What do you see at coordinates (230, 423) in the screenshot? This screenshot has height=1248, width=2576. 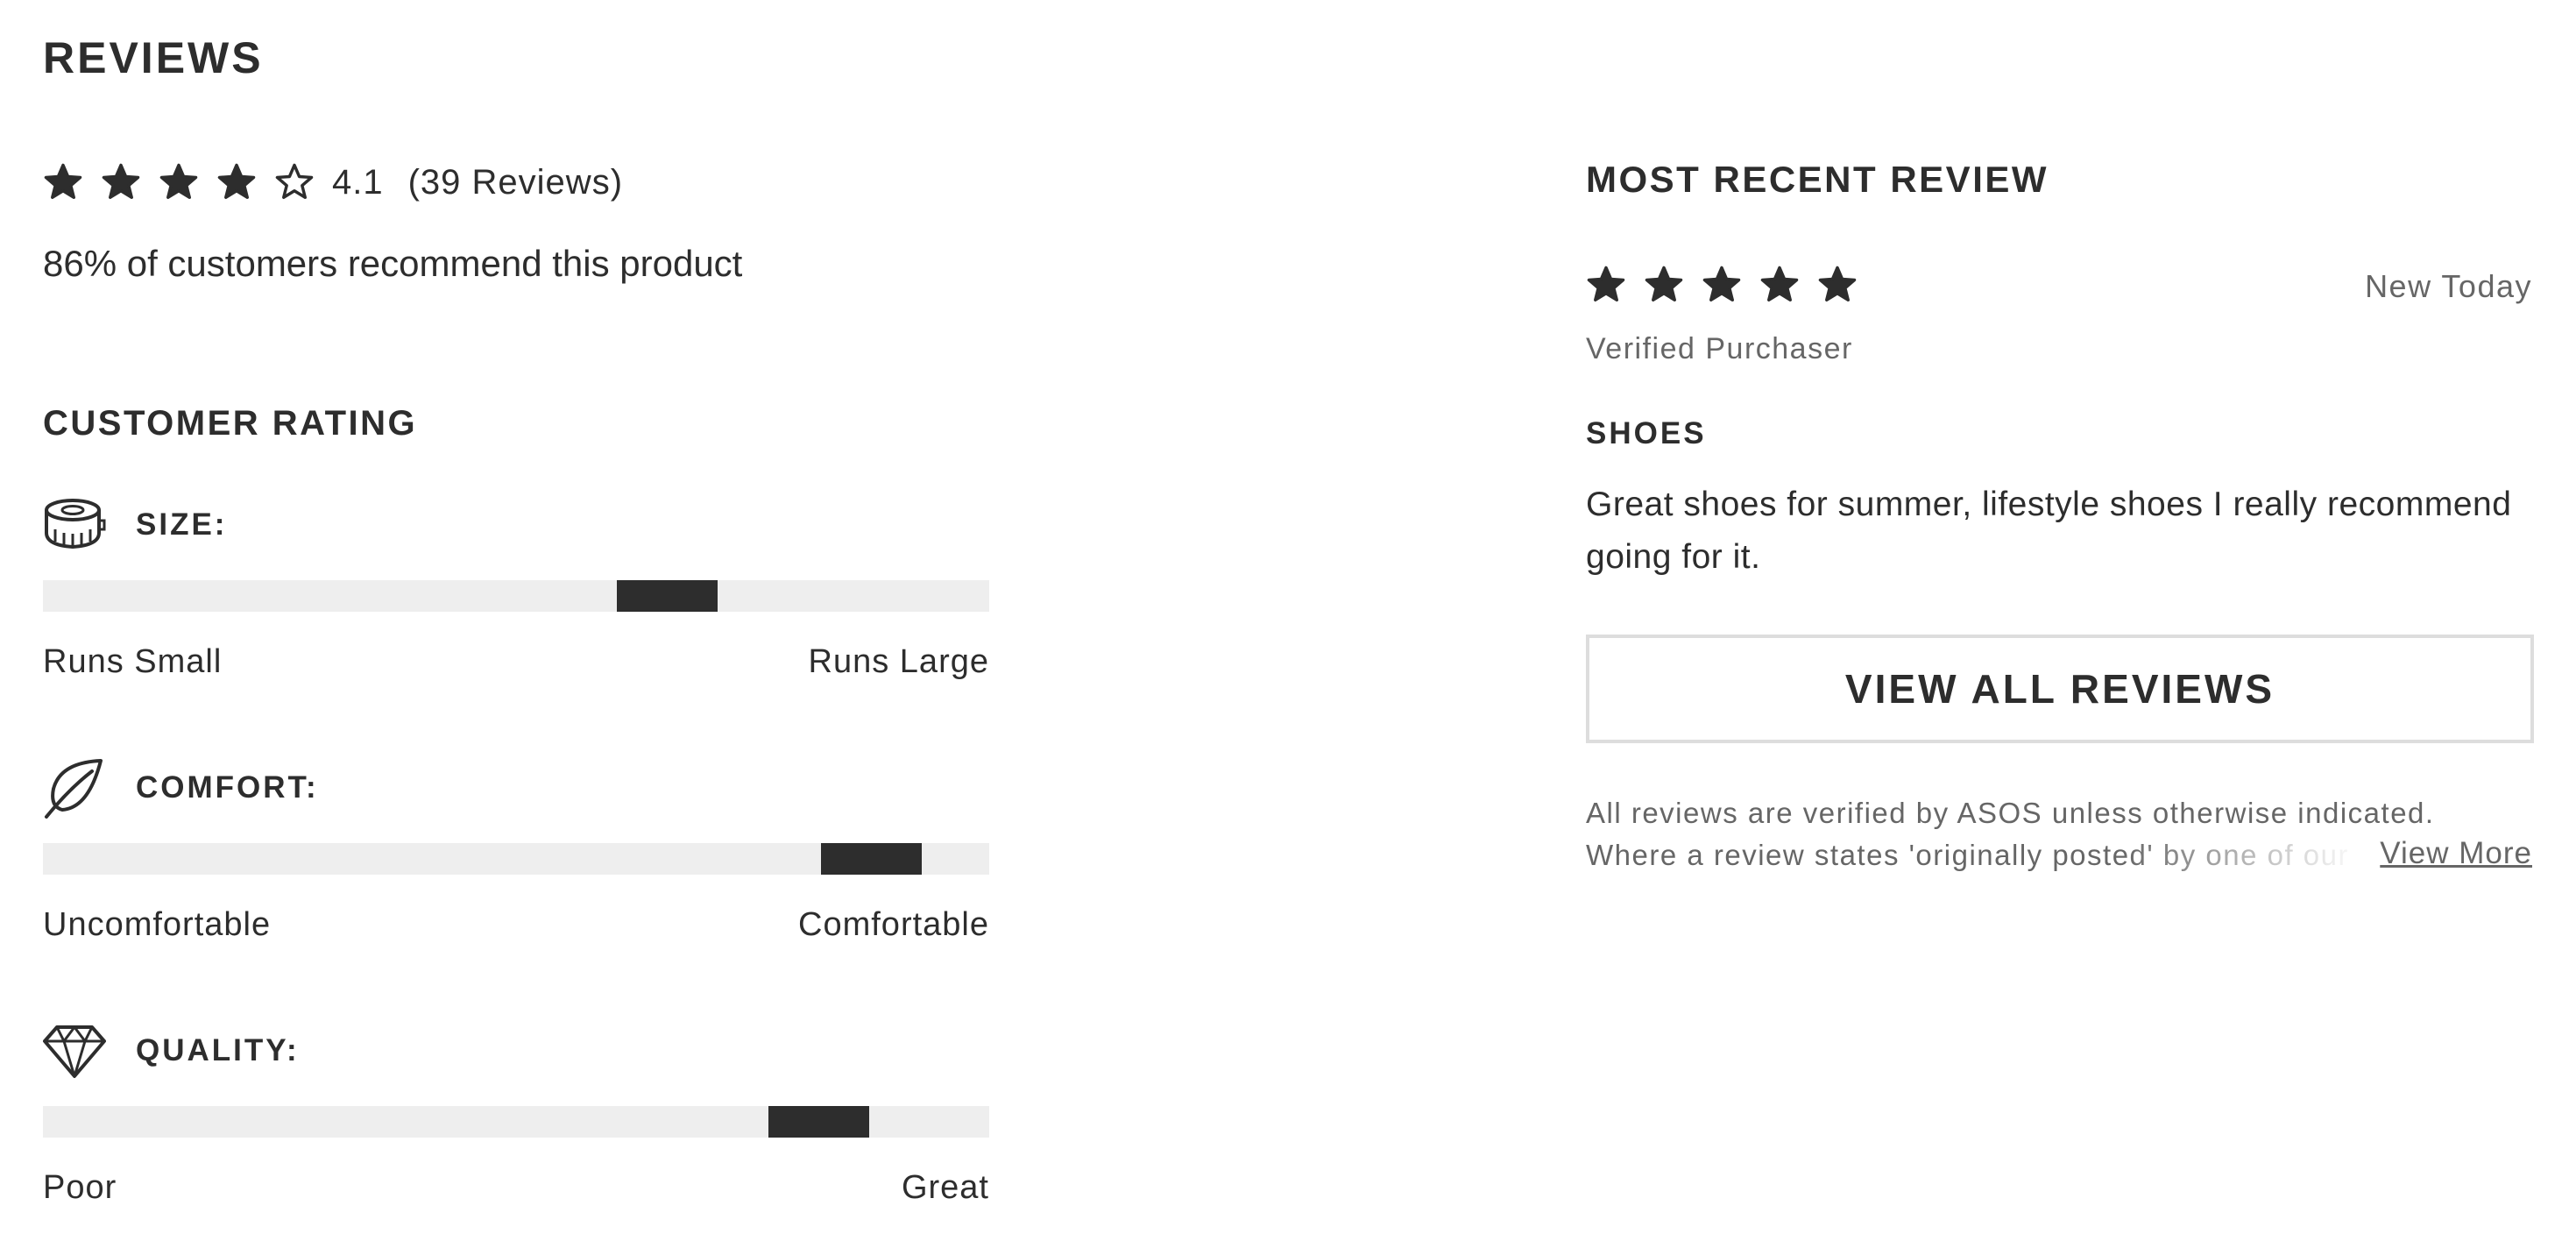 I see `customer-rating-heading: CUSTOMER RATING` at bounding box center [230, 423].